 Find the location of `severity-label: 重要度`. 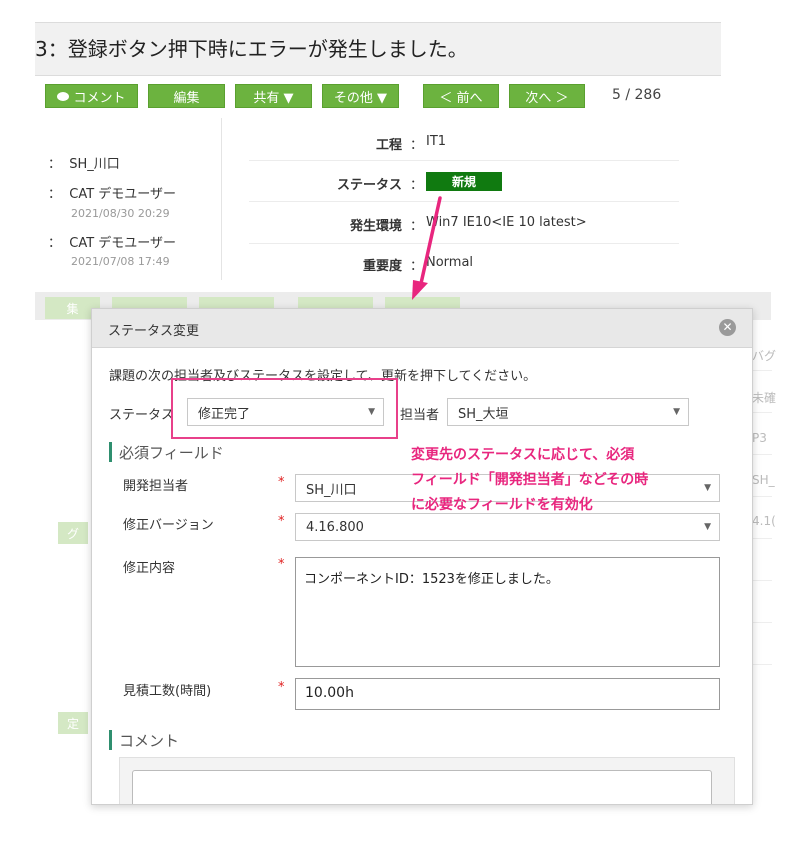

severity-label: 重要度 is located at coordinates (382, 266).